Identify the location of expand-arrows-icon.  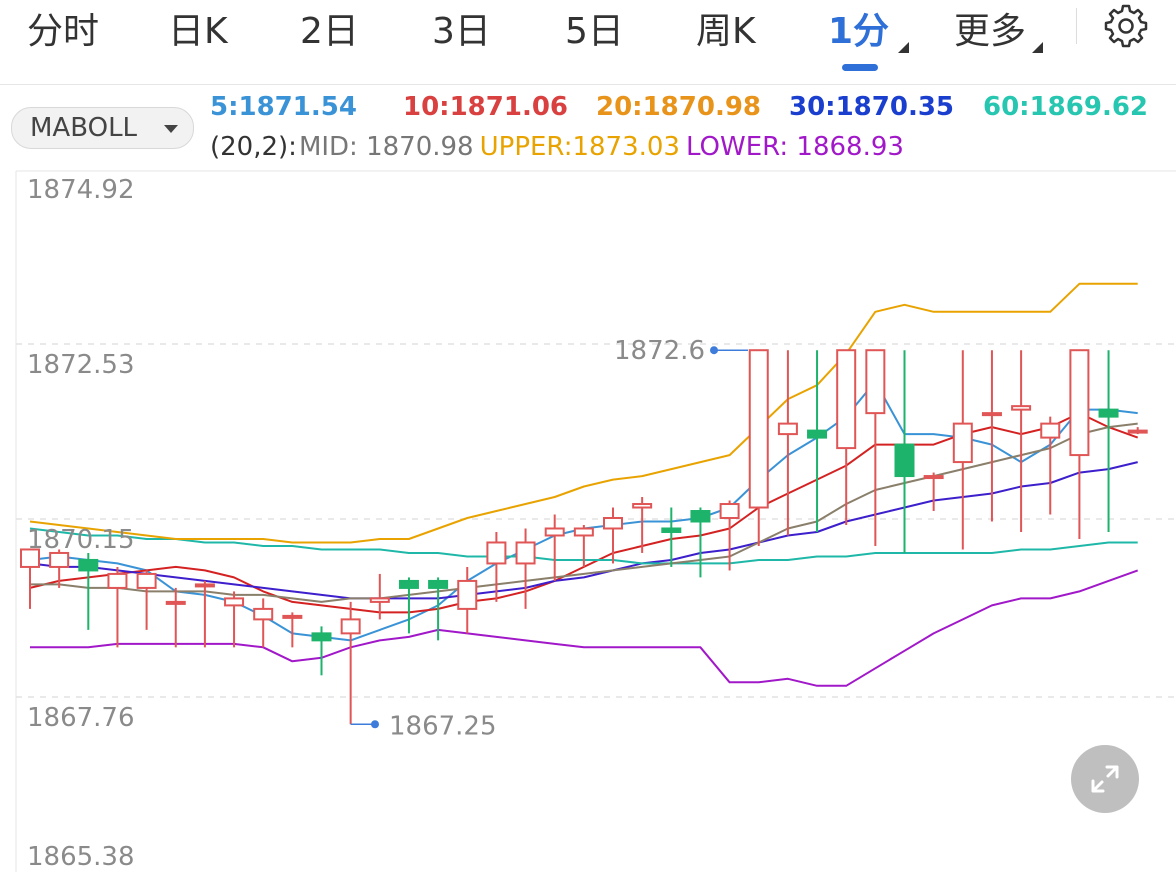
(1105, 779).